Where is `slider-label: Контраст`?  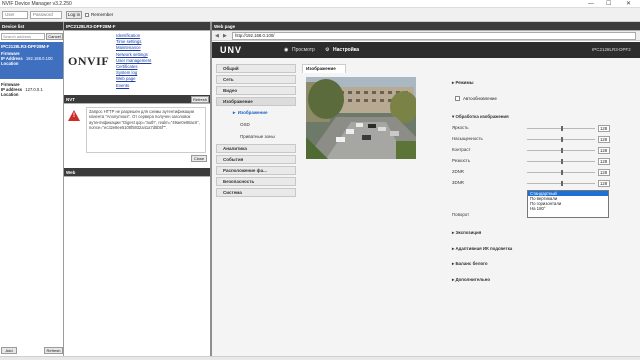 slider-label: Контраст is located at coordinates (461, 149).